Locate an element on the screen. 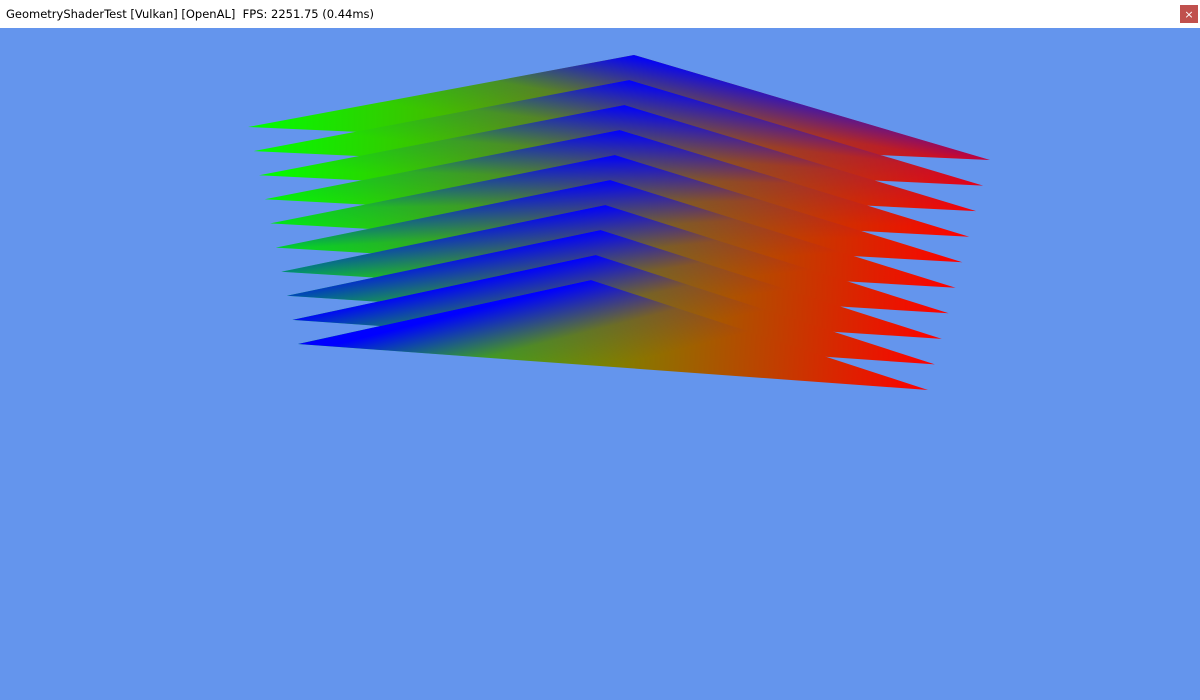 The height and width of the screenshot is (700, 1200). close-icon: × is located at coordinates (1189, 14).